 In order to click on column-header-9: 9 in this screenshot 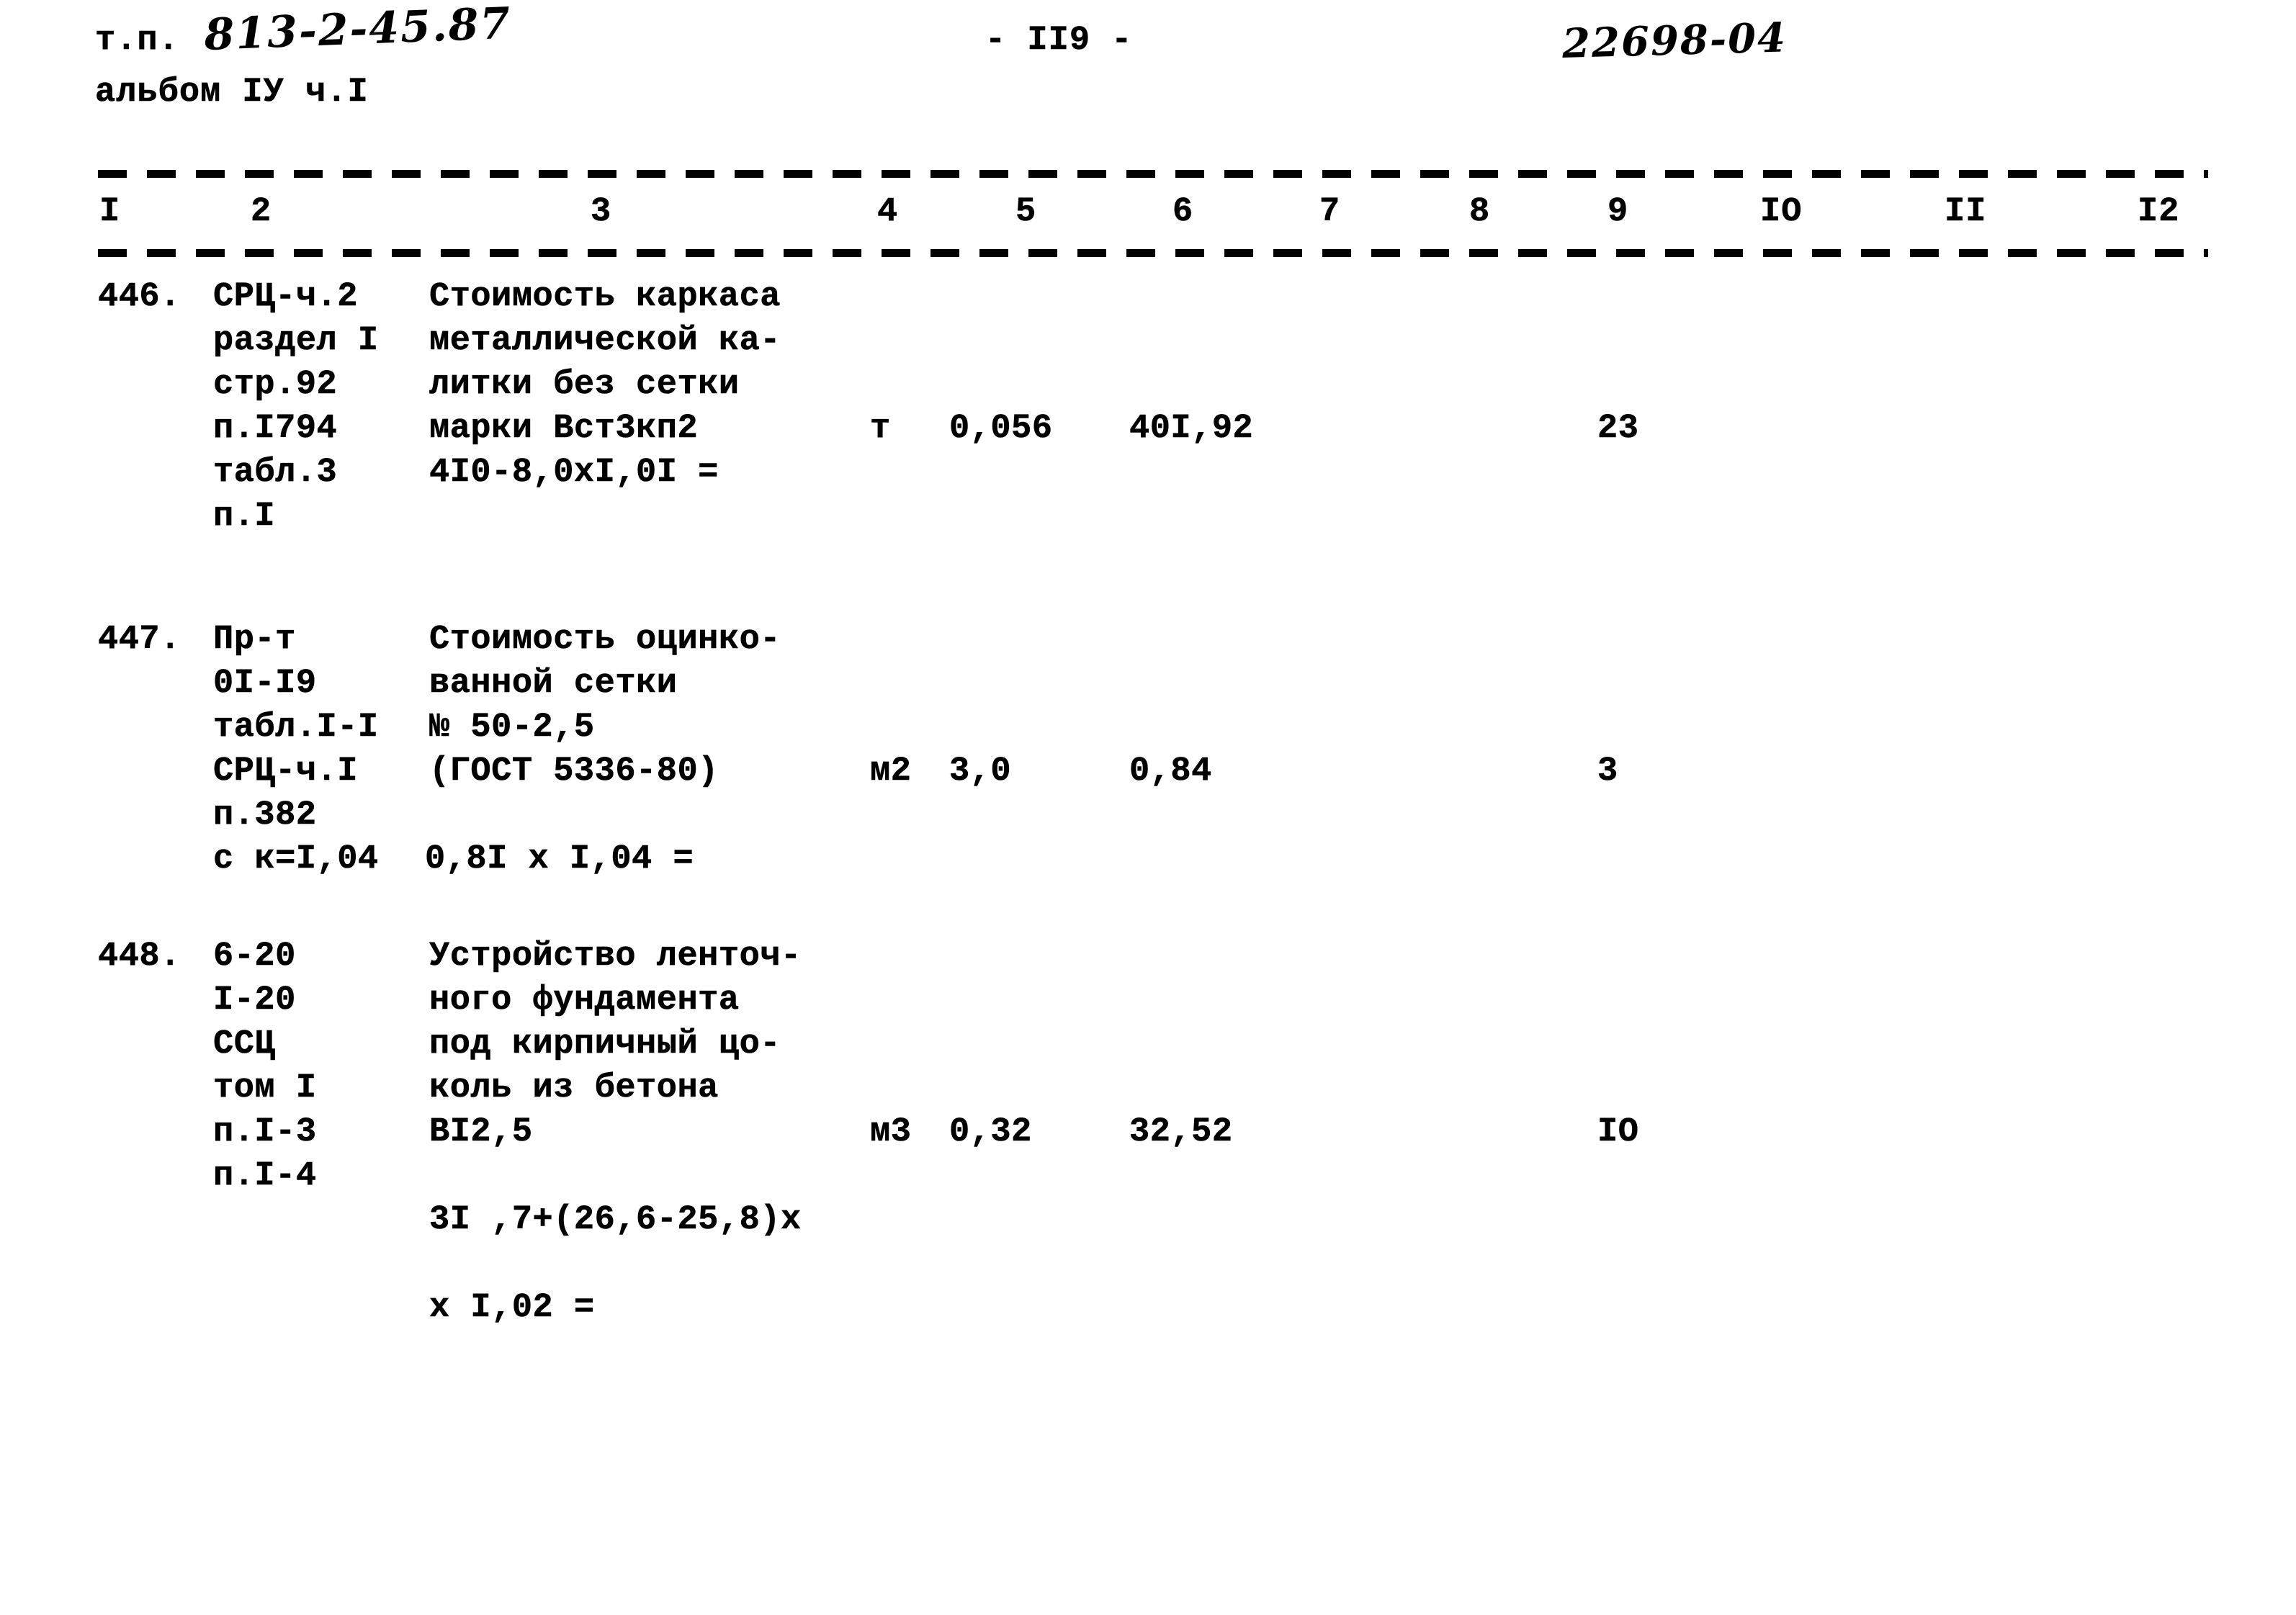, I will do `click(1618, 212)`.